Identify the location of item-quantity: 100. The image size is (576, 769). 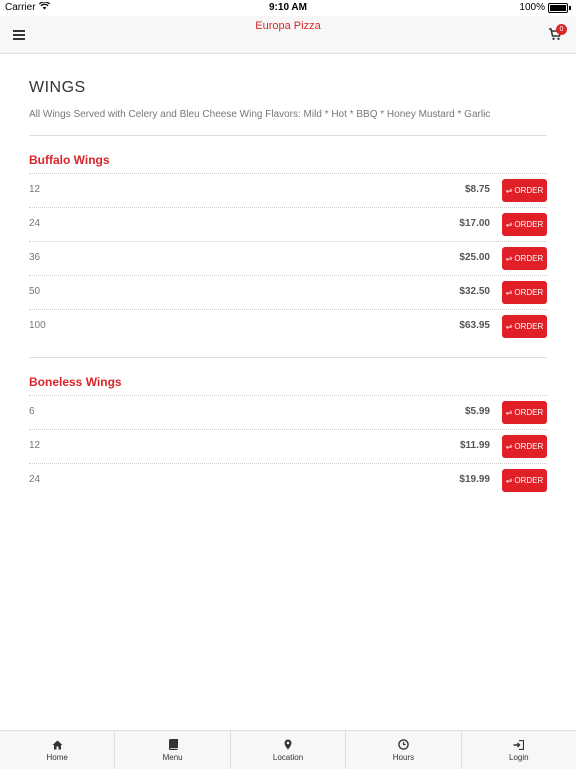
(37, 325).